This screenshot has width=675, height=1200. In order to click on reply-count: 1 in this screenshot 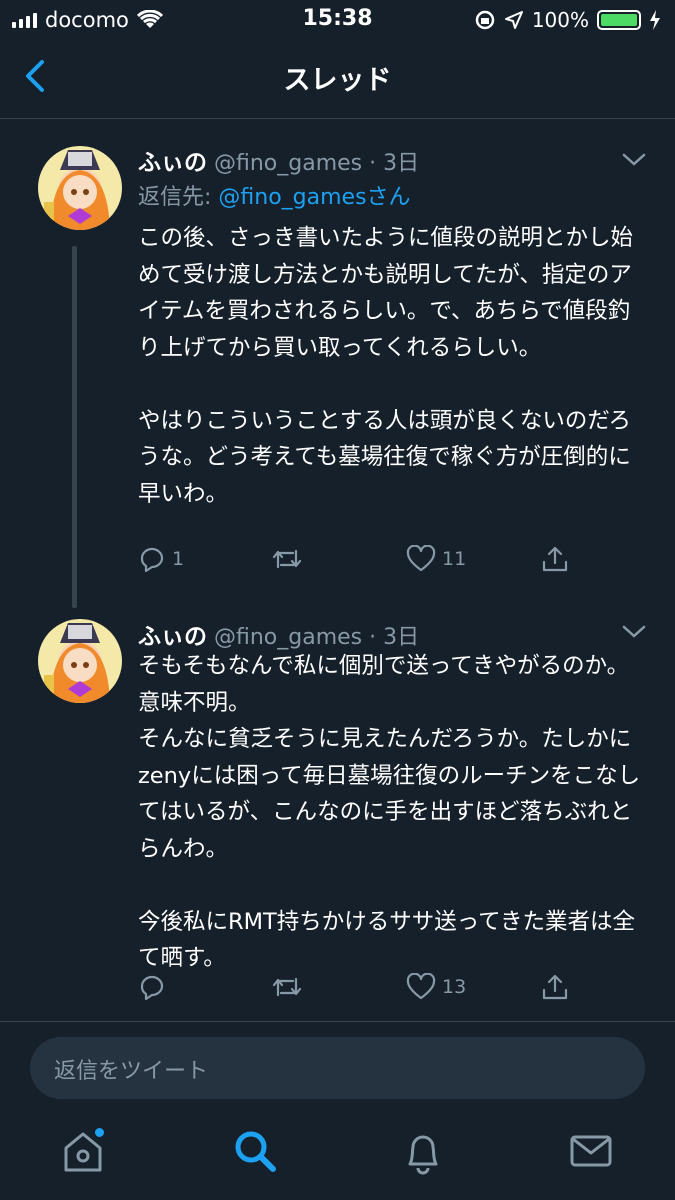, I will do `click(178, 559)`.